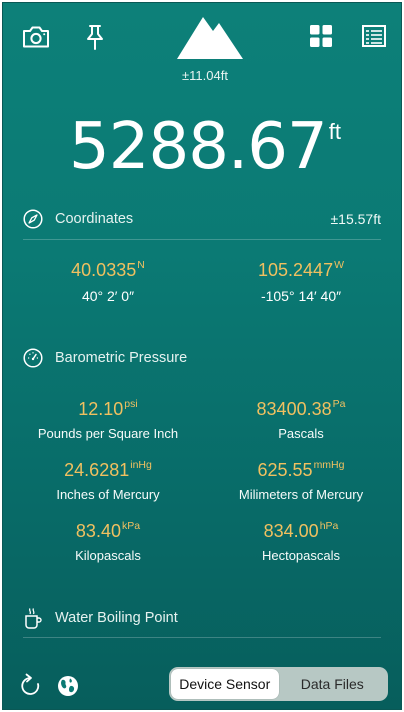 The height and width of the screenshot is (712, 404). I want to click on longitude-decimal: 105.2447, so click(296, 270).